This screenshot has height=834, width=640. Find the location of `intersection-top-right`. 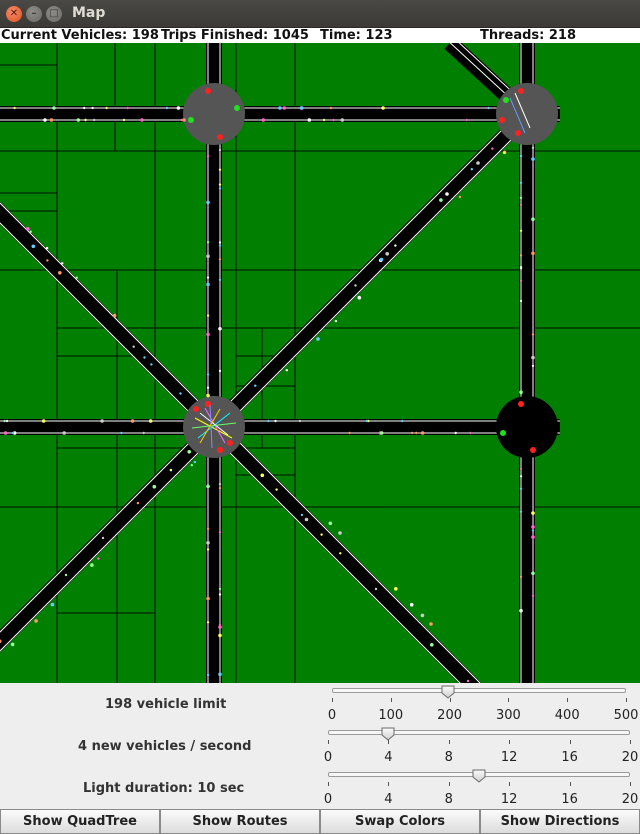

intersection-top-right is located at coordinates (527, 114).